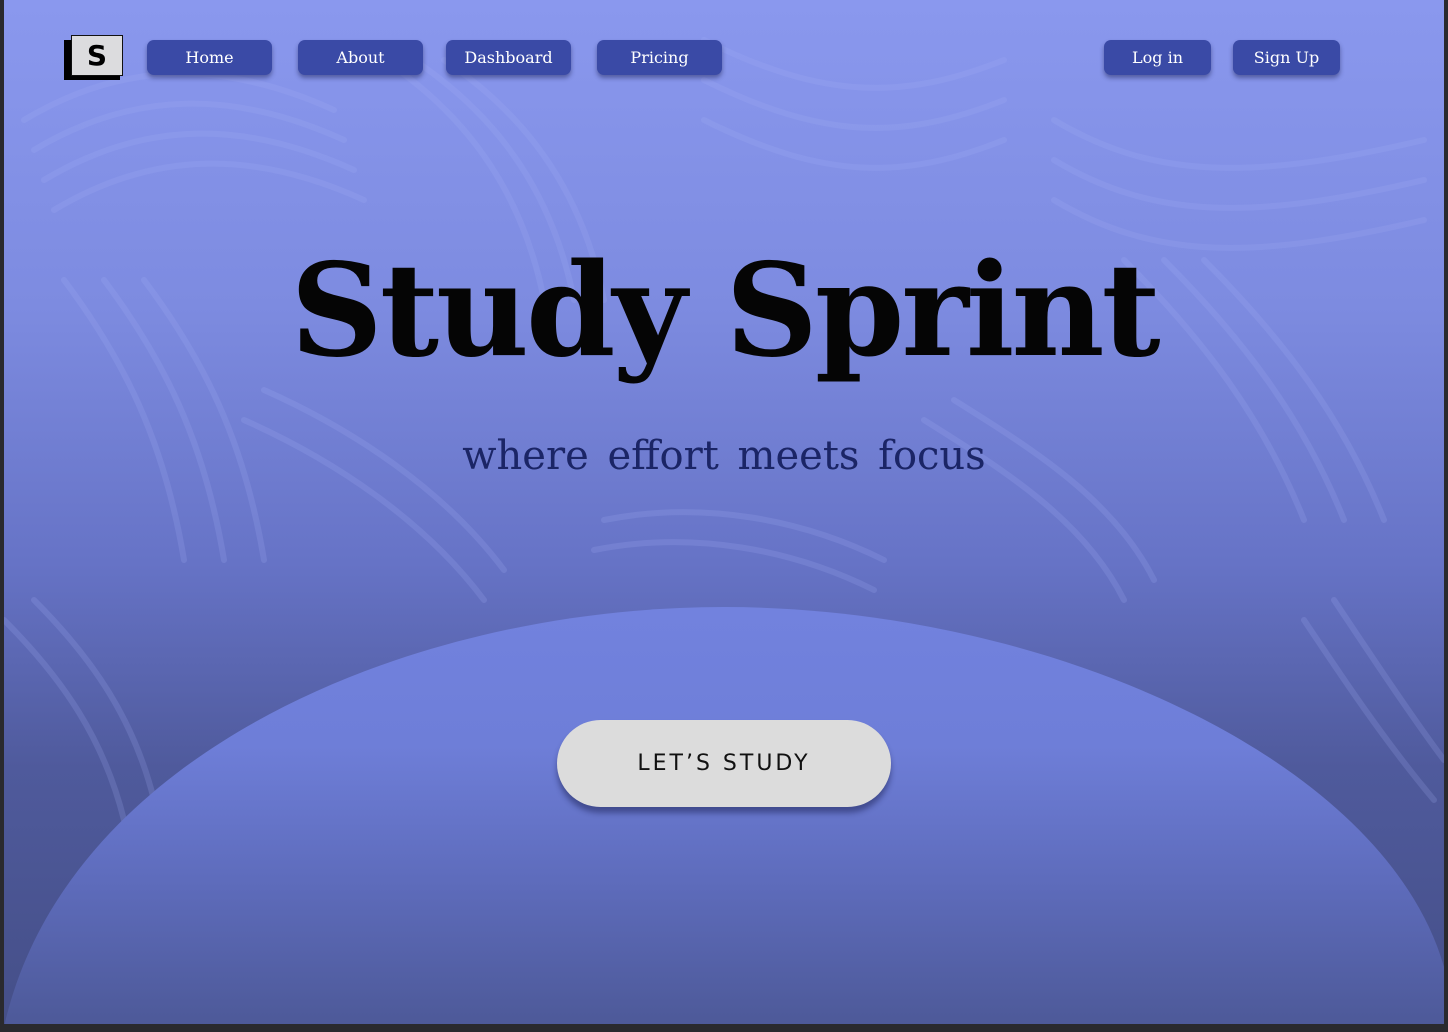  What do you see at coordinates (360, 57) in the screenshot?
I see `nav-about-button: About` at bounding box center [360, 57].